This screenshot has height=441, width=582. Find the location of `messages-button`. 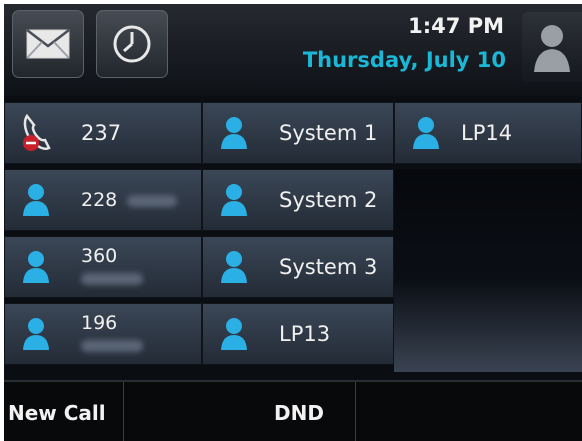

messages-button is located at coordinates (48, 44).